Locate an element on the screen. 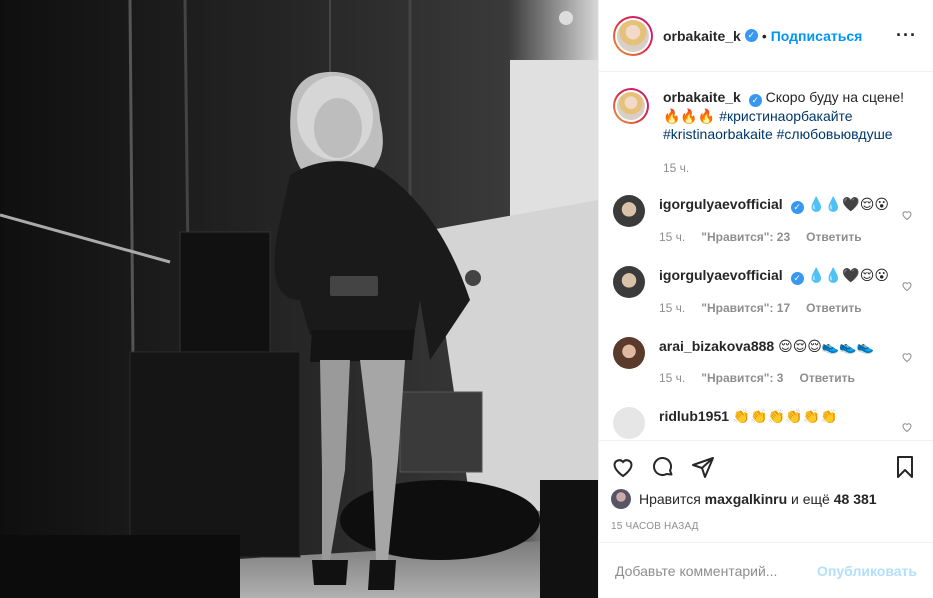 The image size is (933, 598). likes-count: 48 381 is located at coordinates (855, 499).